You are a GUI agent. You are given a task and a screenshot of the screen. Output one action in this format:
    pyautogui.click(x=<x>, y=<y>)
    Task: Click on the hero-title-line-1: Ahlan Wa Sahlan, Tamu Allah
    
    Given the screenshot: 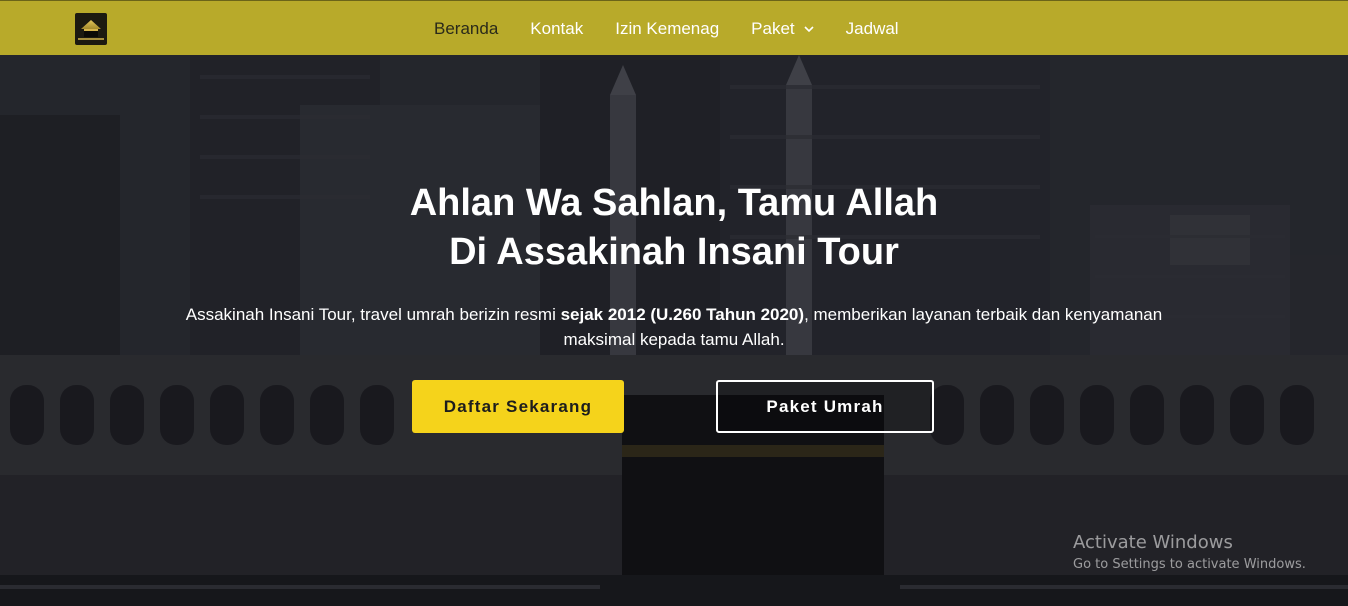 What is the action you would take?
    pyautogui.click(x=674, y=203)
    